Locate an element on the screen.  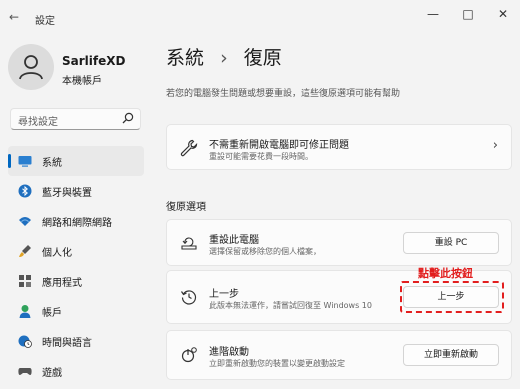
user-profile: SarlifeXD 本機帳戶 is located at coordinates (83, 67).